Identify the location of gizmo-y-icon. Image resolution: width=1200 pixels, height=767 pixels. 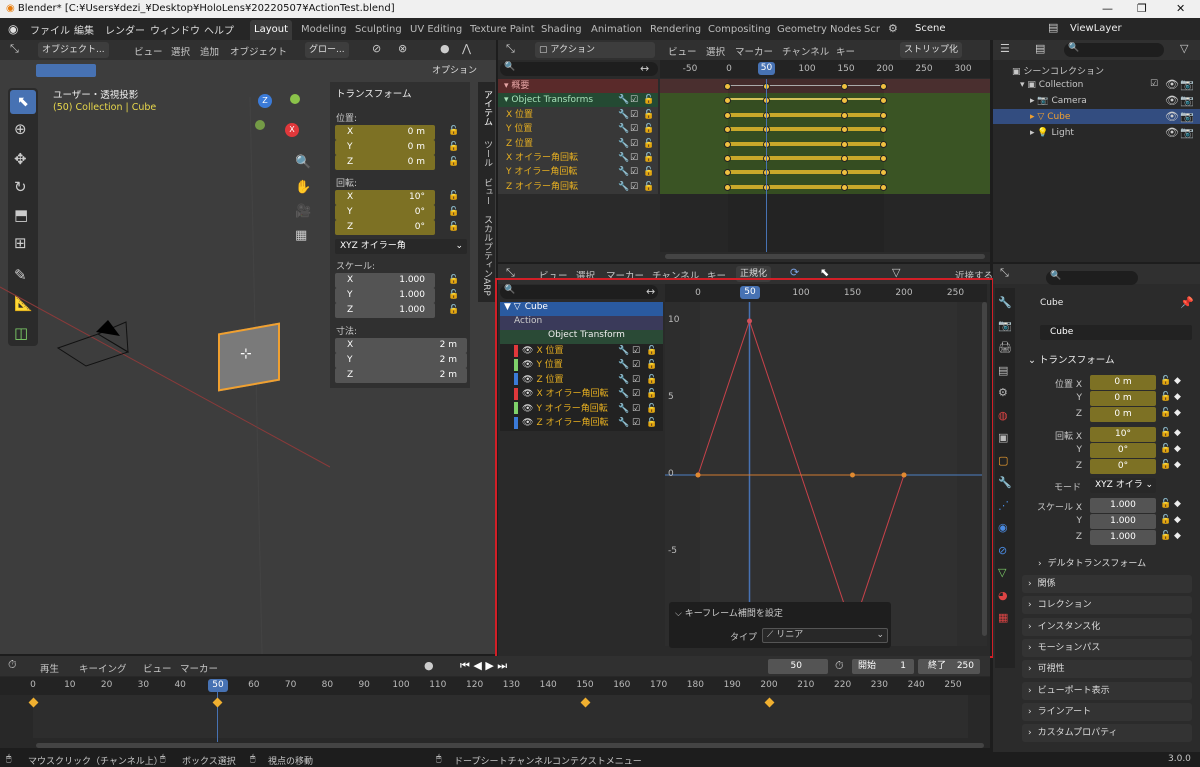
(295, 99).